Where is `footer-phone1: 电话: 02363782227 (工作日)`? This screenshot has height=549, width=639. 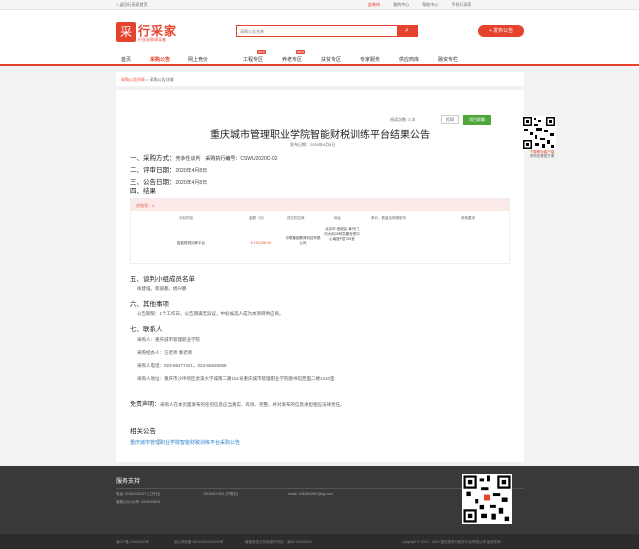 footer-phone1: 电话: 02363782227 (工作日) is located at coordinates (138, 494).